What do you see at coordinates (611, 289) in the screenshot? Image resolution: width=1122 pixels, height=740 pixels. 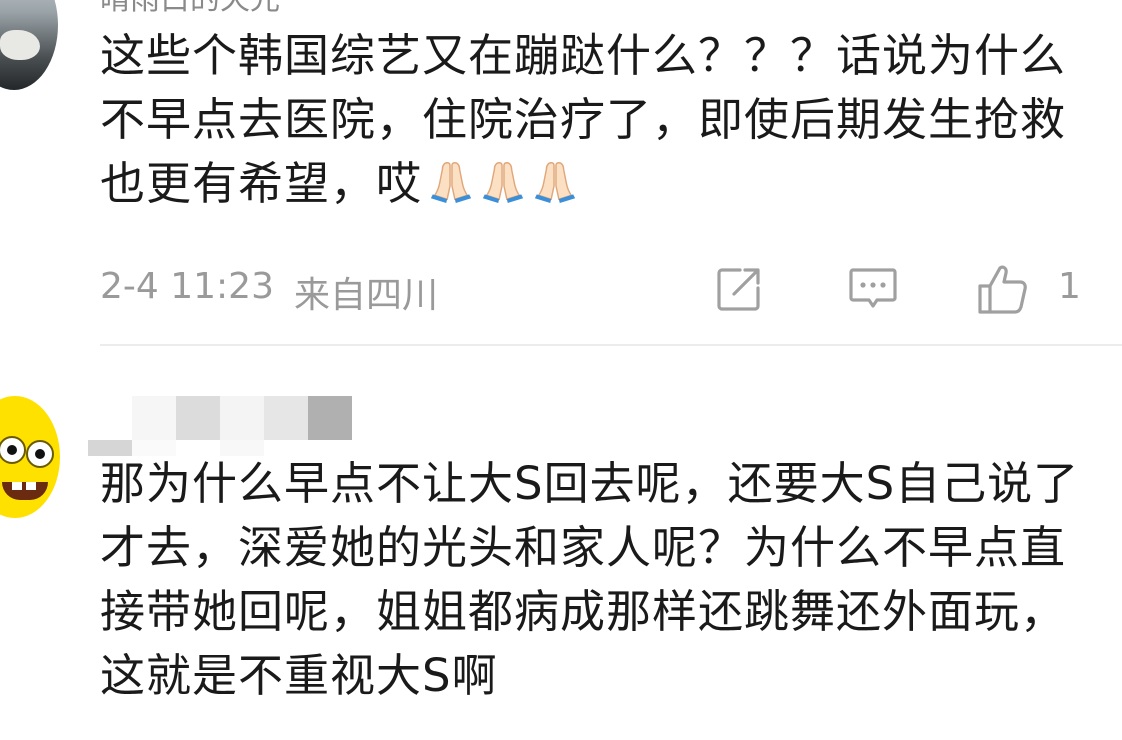 I see `comment-meta: 2-4 11:23 来自四川 1` at bounding box center [611, 289].